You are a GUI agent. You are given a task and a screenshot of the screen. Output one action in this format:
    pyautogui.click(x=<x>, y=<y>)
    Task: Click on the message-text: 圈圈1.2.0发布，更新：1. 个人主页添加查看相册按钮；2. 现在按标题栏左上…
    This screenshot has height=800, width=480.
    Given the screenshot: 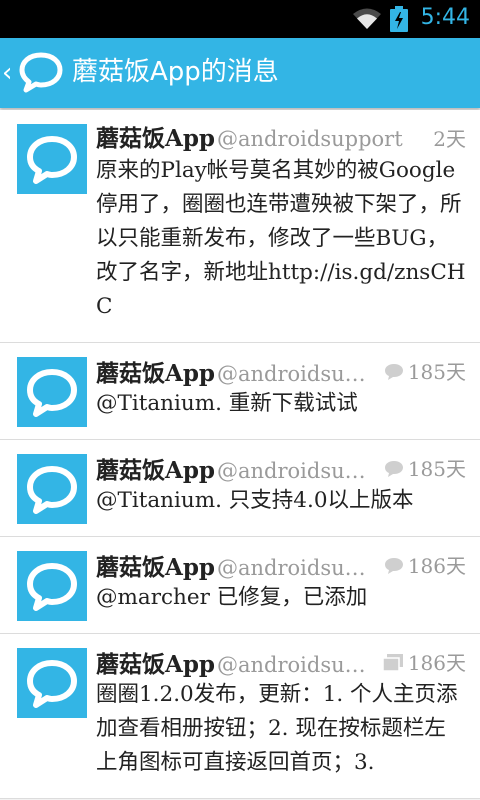 What is the action you would take?
    pyautogui.click(x=277, y=728)
    